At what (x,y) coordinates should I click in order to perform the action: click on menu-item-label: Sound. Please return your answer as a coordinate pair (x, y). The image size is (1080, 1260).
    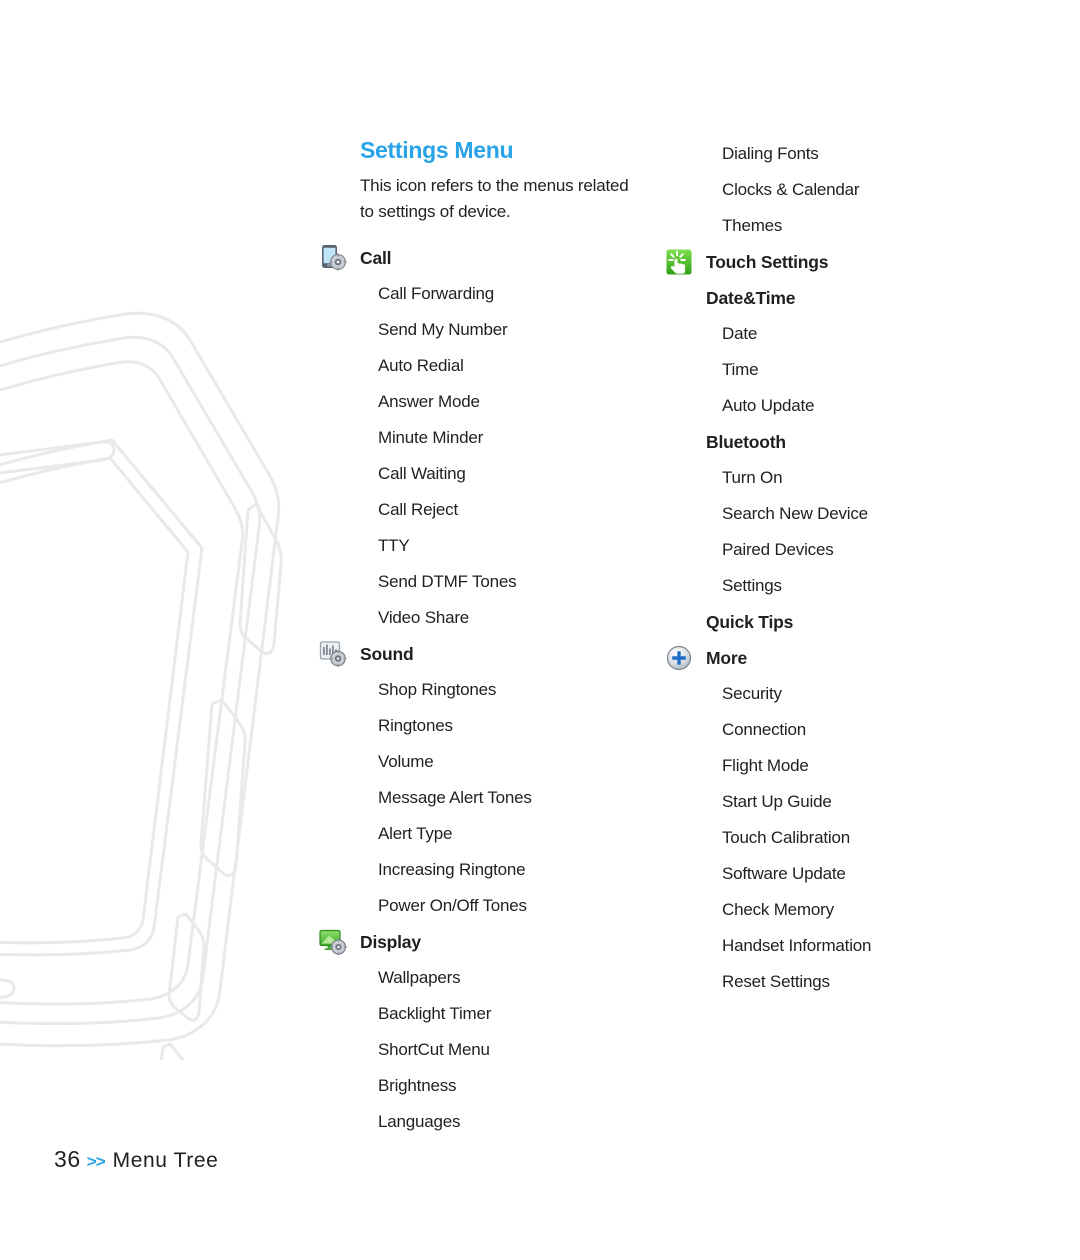
    Looking at the image, I should click on (387, 654).